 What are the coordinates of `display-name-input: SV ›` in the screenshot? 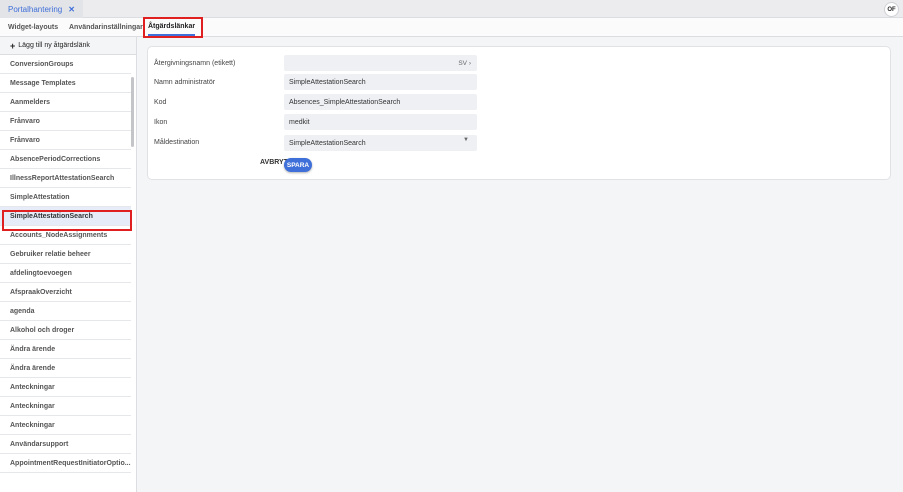 It's located at (380, 63).